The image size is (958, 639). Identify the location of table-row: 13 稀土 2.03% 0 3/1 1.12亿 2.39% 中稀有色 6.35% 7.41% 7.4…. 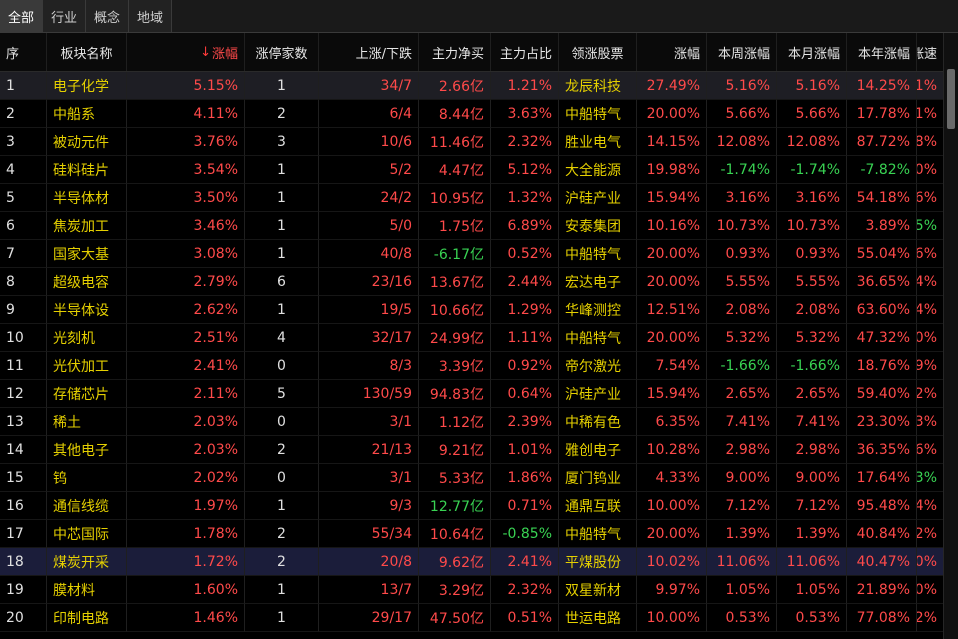
(472, 422).